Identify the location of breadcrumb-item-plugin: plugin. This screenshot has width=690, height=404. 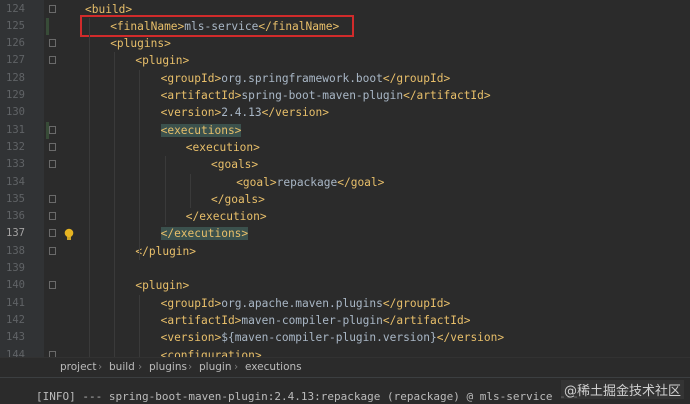
(215, 367).